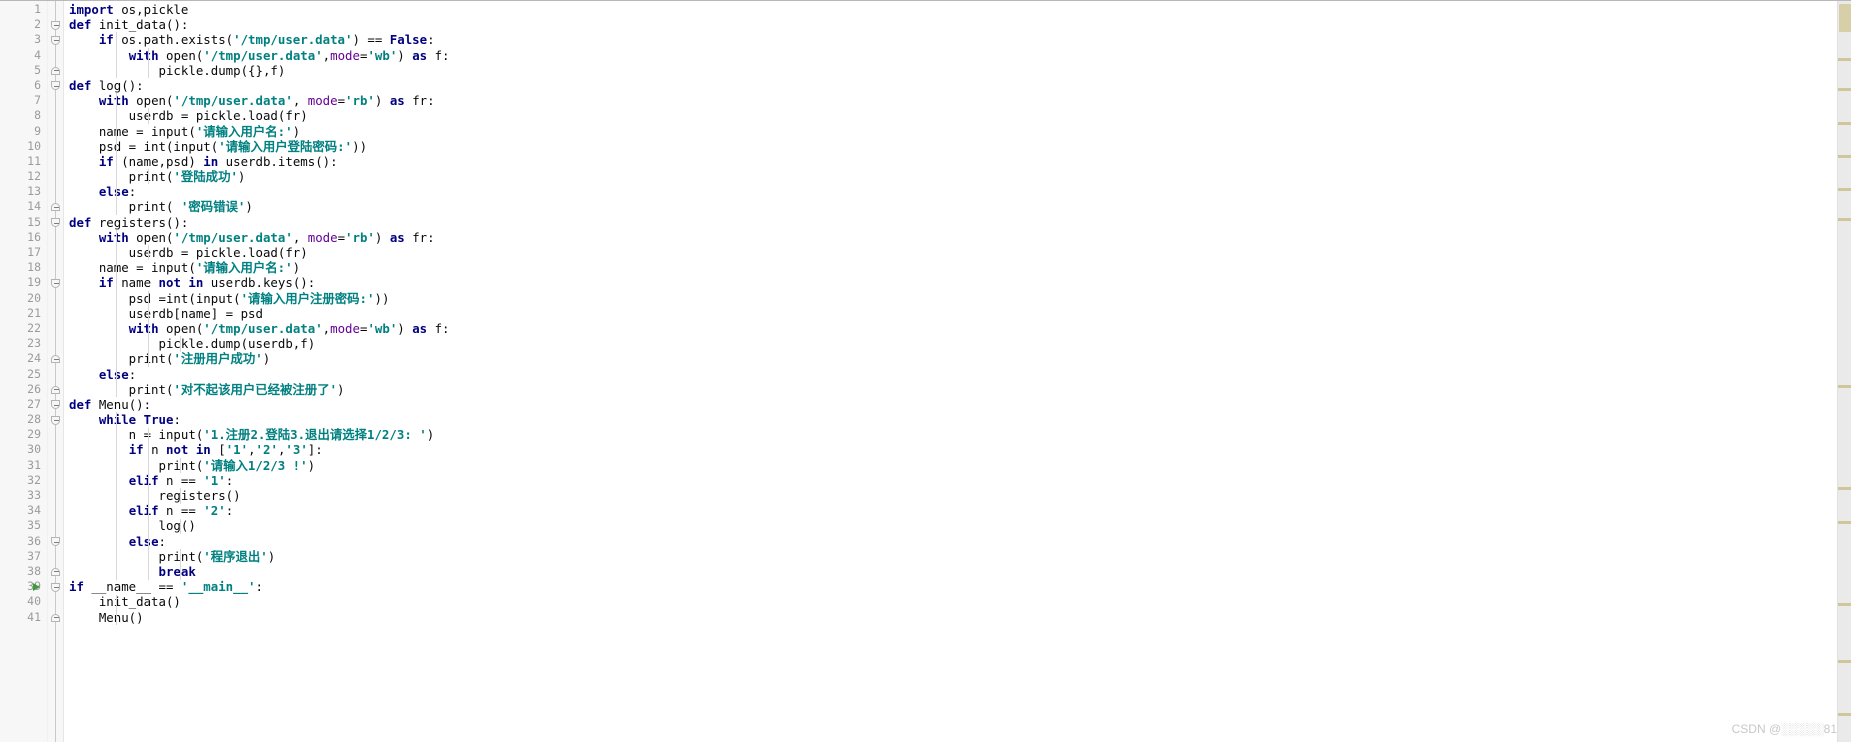  What do you see at coordinates (524, 449) in the screenshot?
I see `code-line-30: if n not in ['1','2','3']:` at bounding box center [524, 449].